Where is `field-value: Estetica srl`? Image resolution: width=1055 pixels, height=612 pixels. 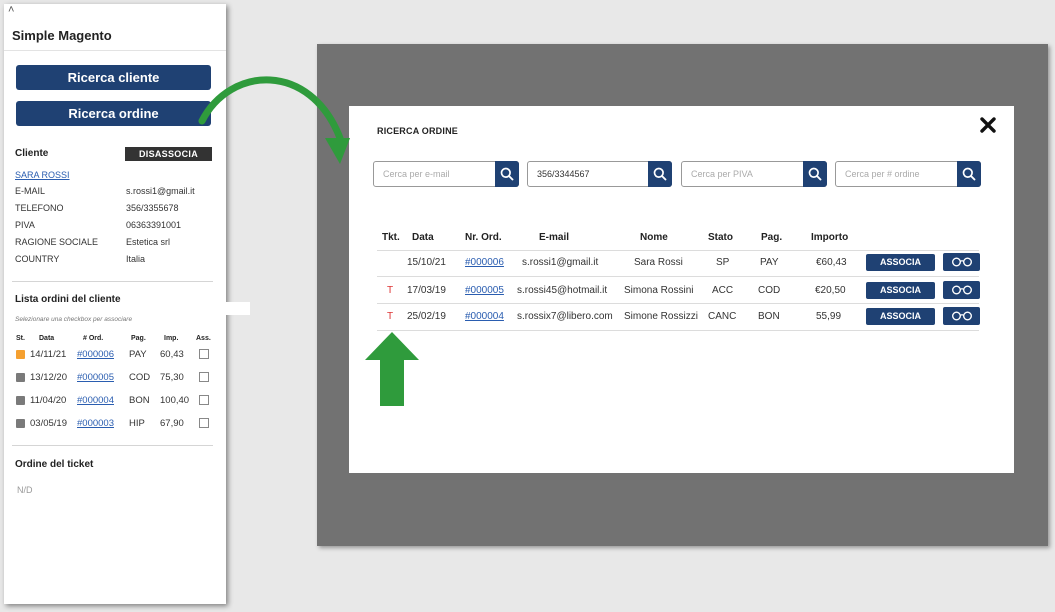
field-value: Estetica srl is located at coordinates (148, 242).